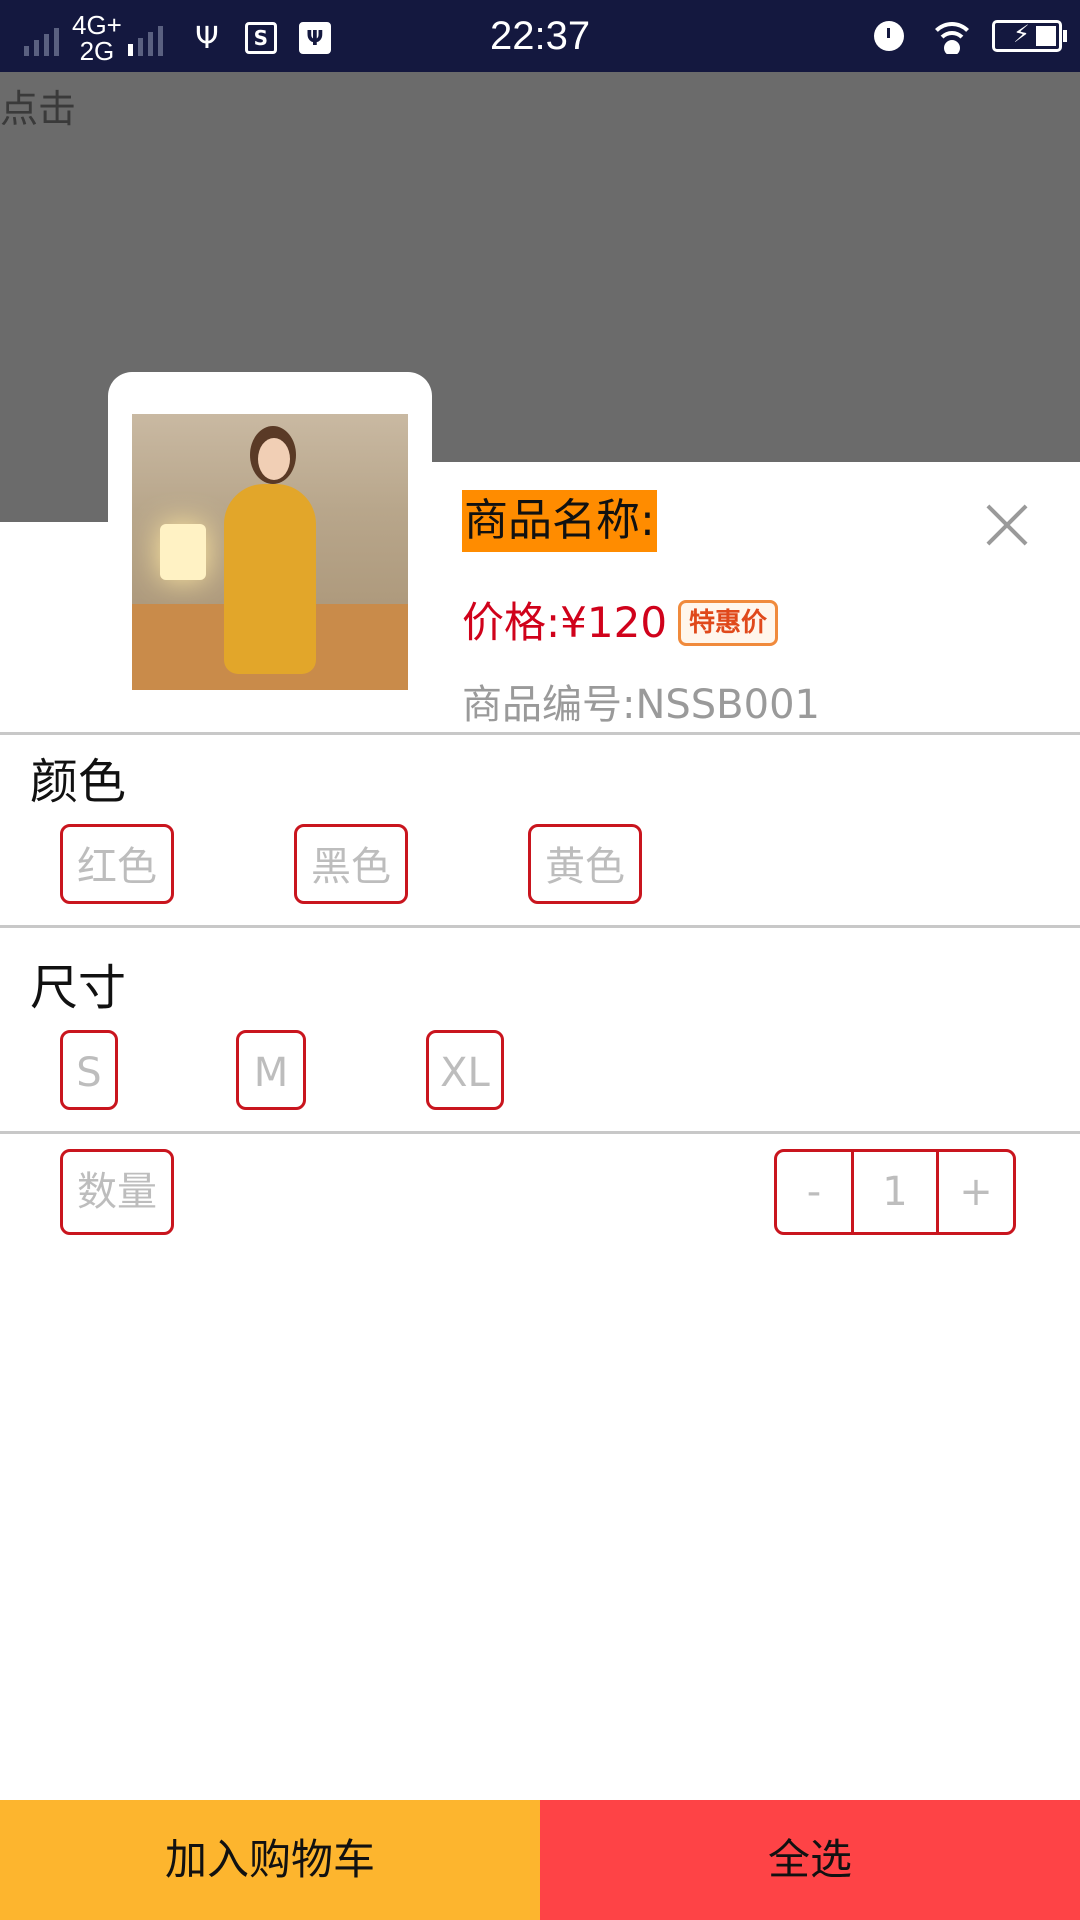  What do you see at coordinates (641, 705) in the screenshot?
I see `product-sku: 商品编号:NSSB001` at bounding box center [641, 705].